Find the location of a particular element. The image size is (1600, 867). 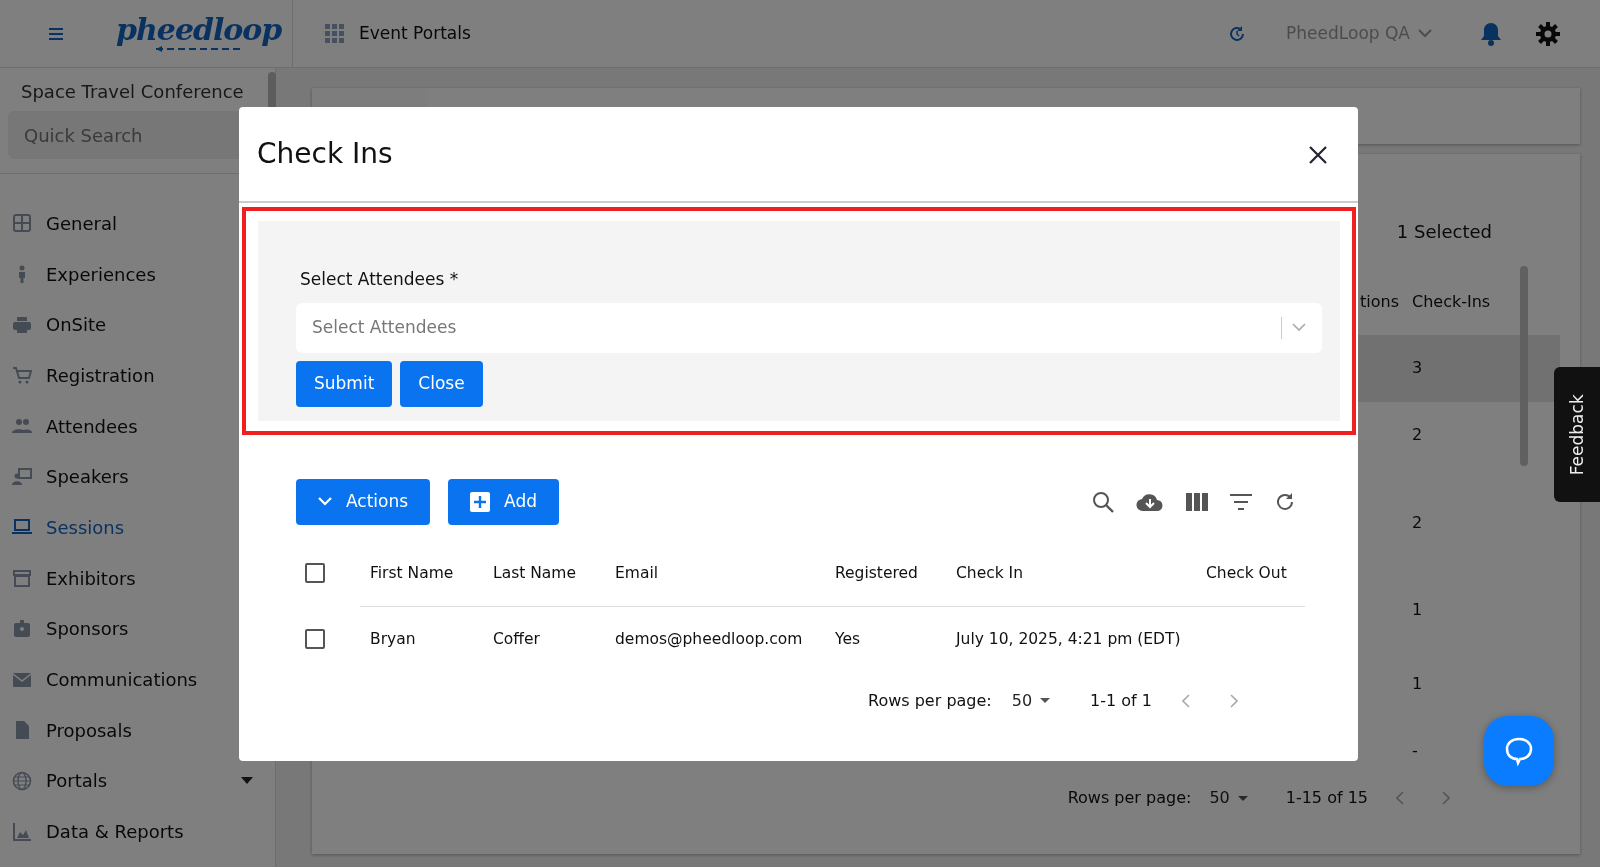

scrollbar-thumb is located at coordinates (1524, 366).